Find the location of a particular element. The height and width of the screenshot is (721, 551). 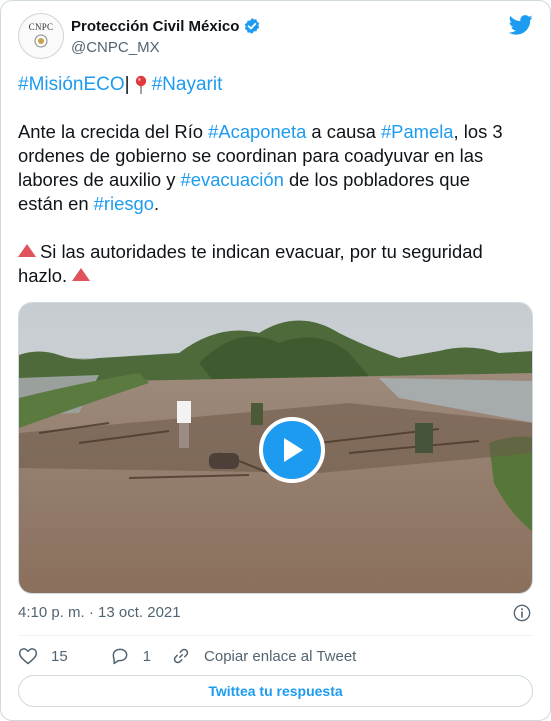

author-name-row: Protección Civil México is located at coordinates (166, 26).